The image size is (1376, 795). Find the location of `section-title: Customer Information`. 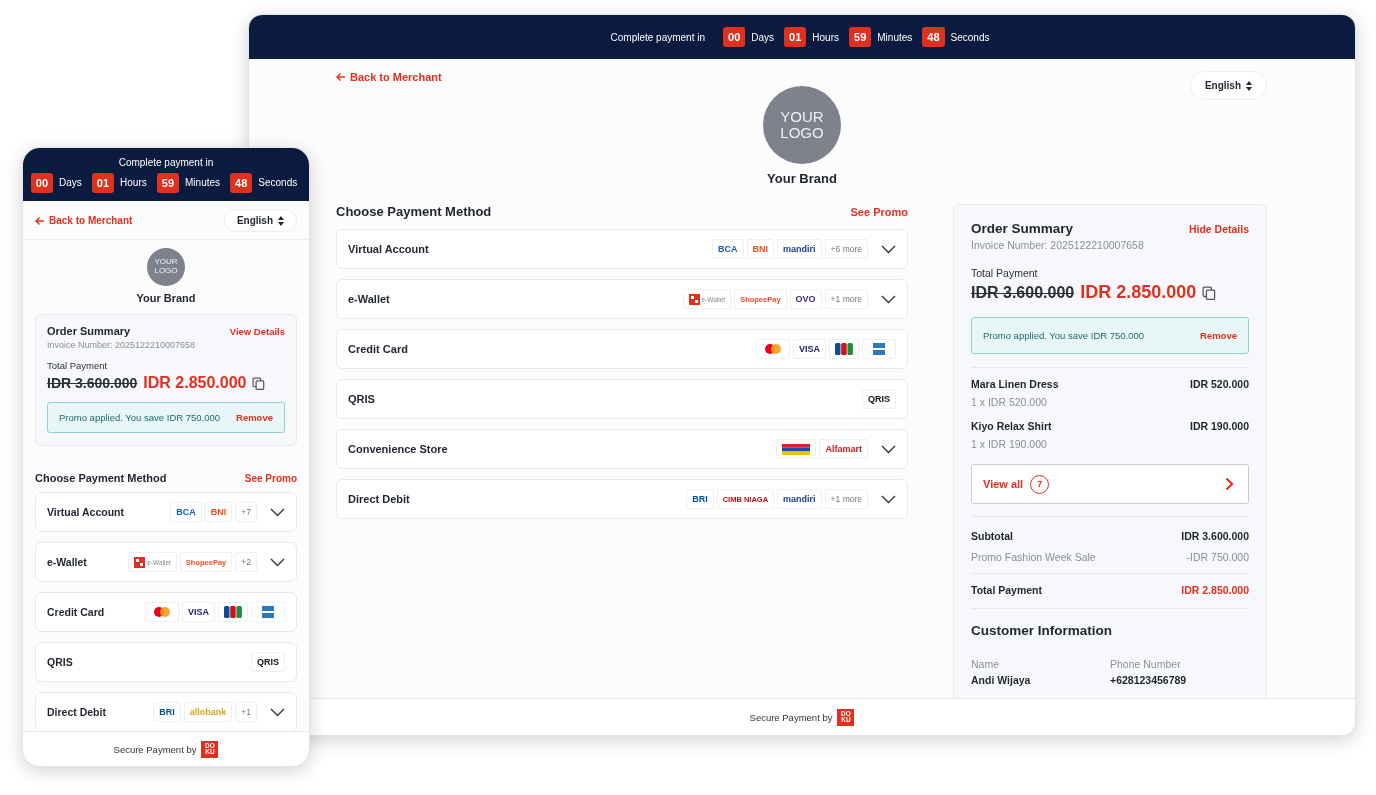

section-title: Customer Information is located at coordinates (1042, 630).